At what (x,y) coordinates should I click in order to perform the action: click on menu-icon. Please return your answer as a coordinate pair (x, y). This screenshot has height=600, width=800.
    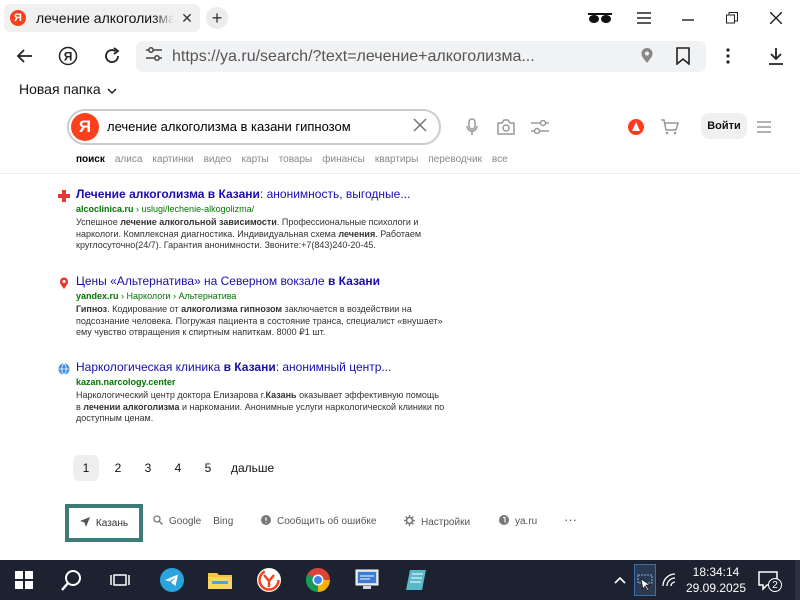
    Looking at the image, I should click on (644, 18).